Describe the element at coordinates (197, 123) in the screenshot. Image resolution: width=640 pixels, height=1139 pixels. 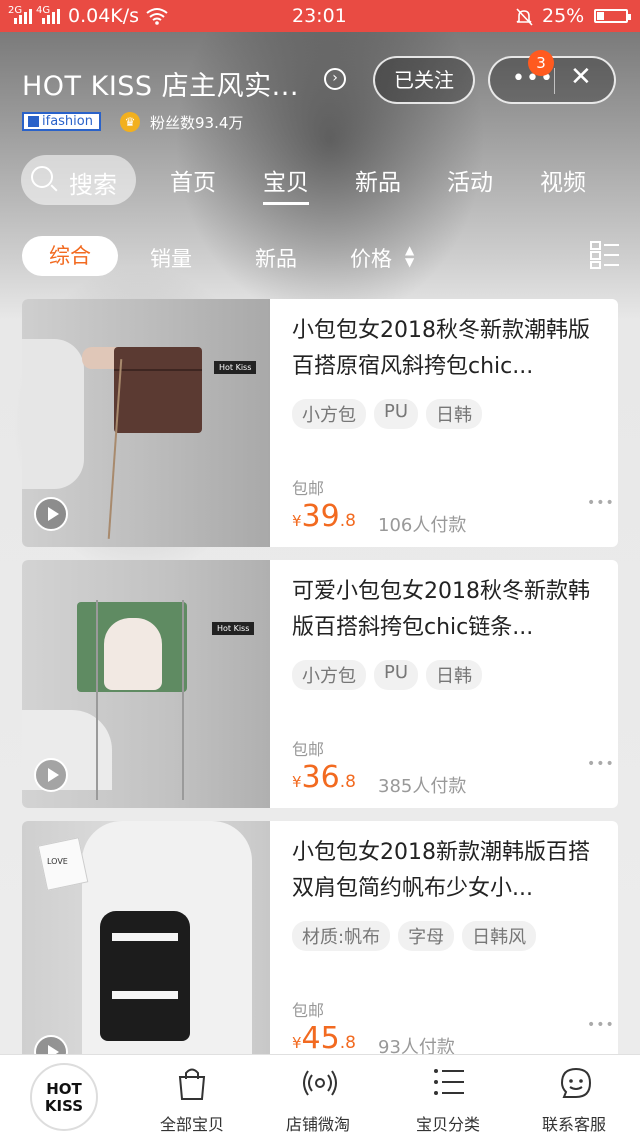
I see `fans-count: 粉丝数93.4万` at that location.